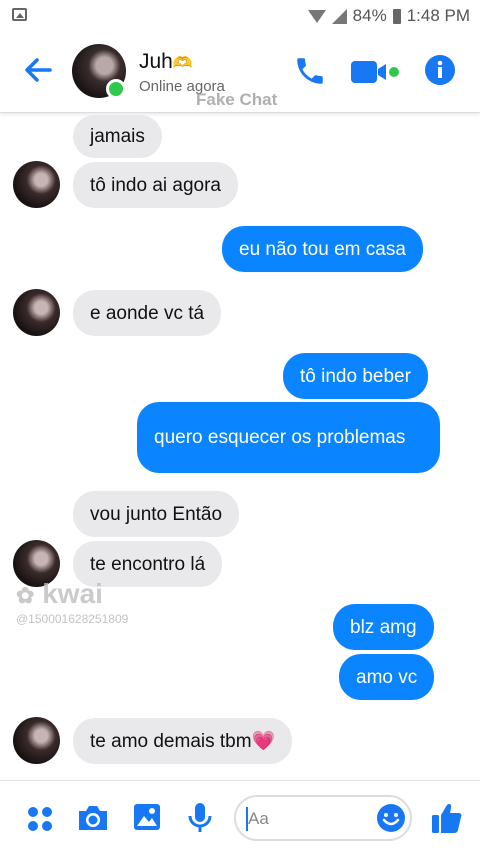  What do you see at coordinates (316, 16) in the screenshot?
I see `wifi-icon` at bounding box center [316, 16].